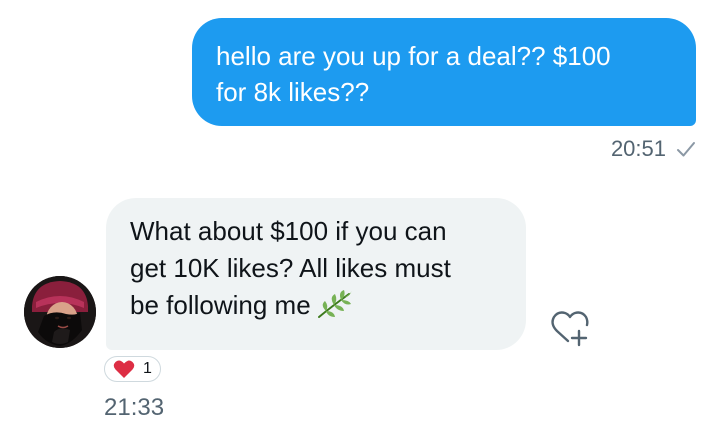 The width and height of the screenshot is (720, 440). Describe the element at coordinates (293, 92) in the screenshot. I see `outgoing-message-line: for 8k likes??` at that location.